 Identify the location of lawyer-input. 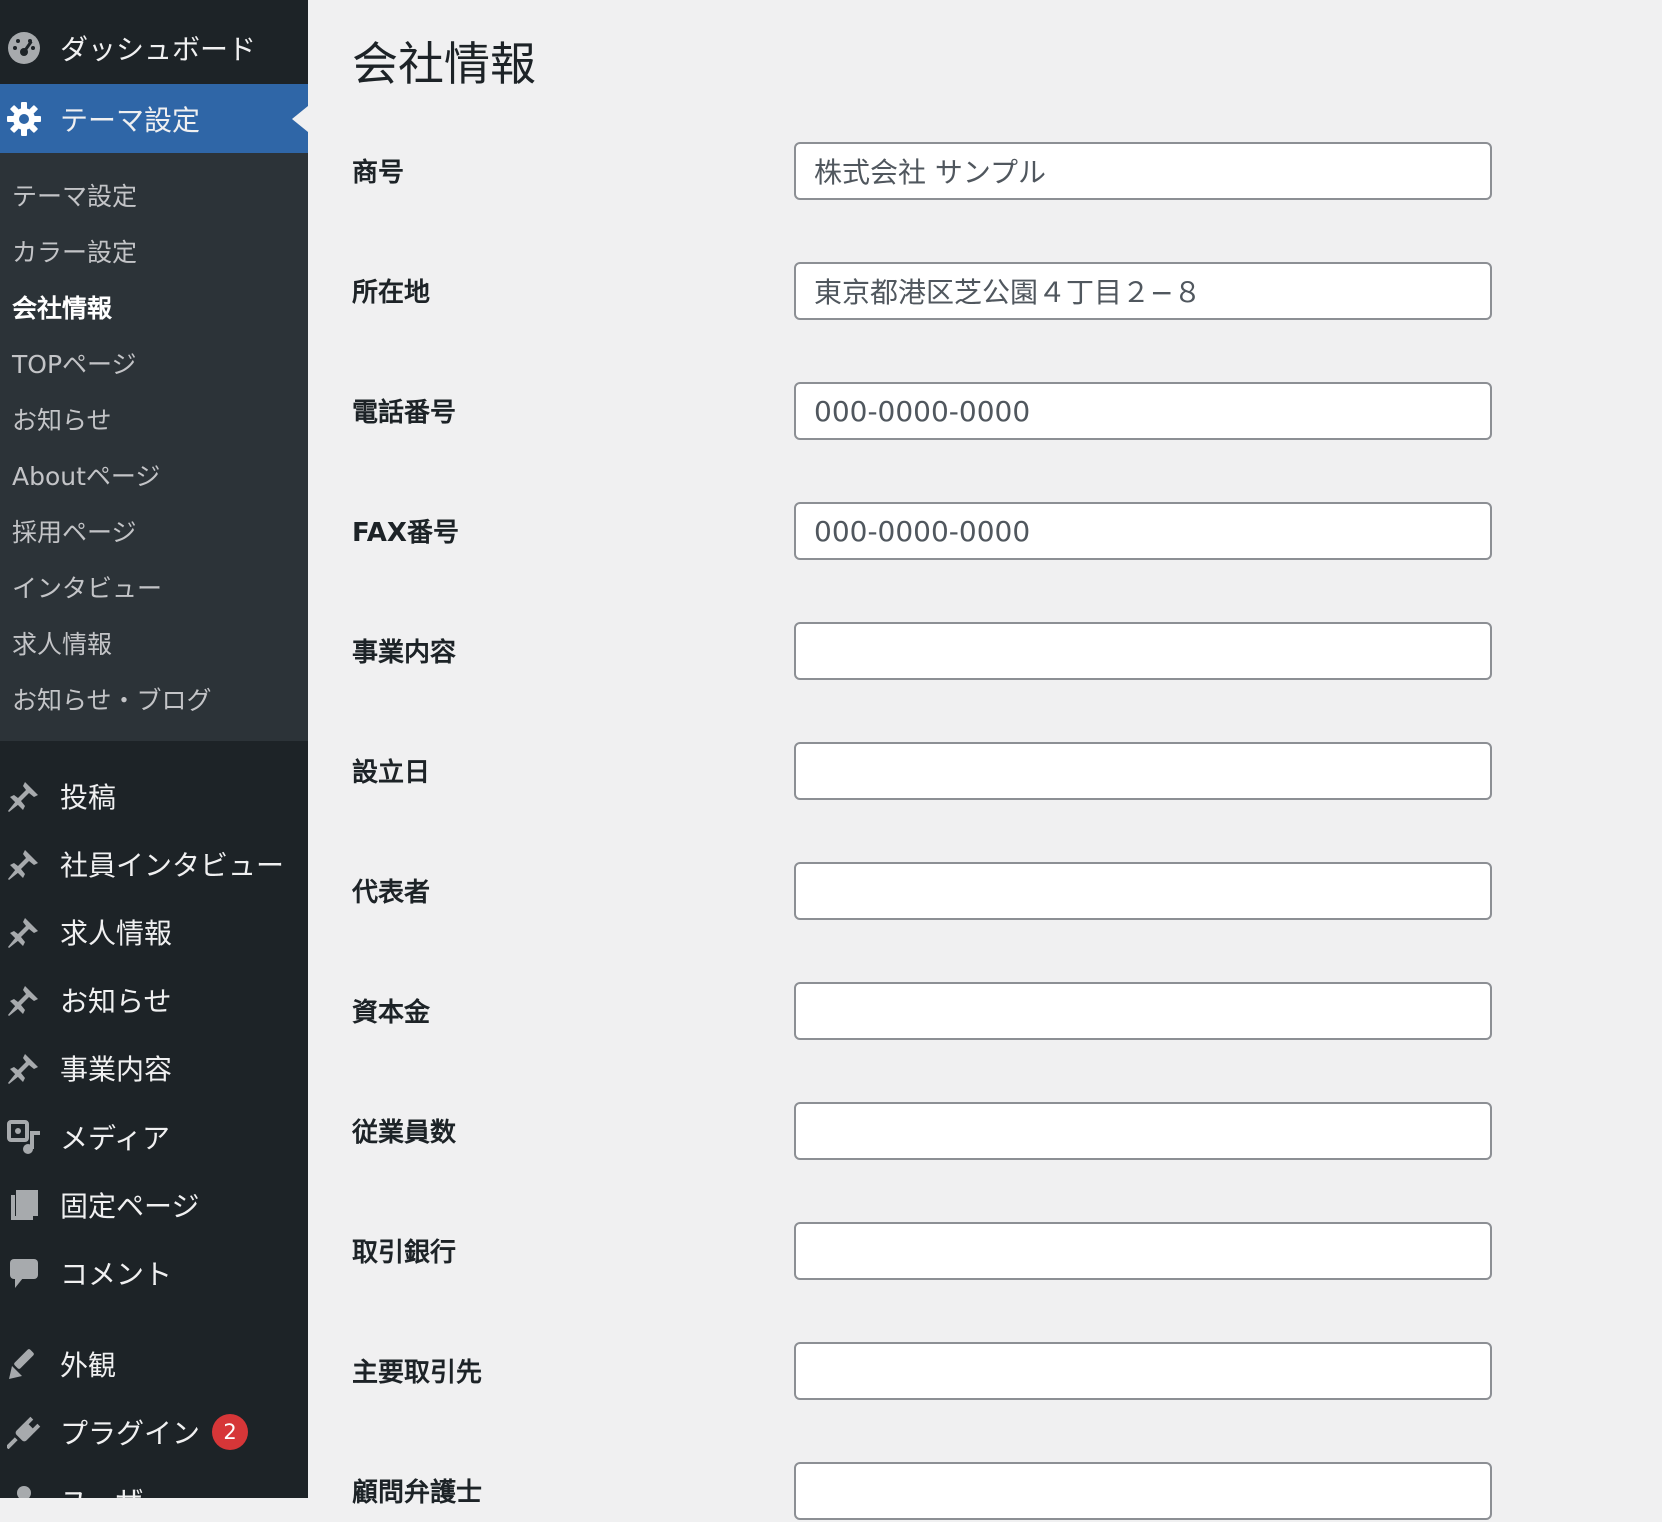
(1143, 1491).